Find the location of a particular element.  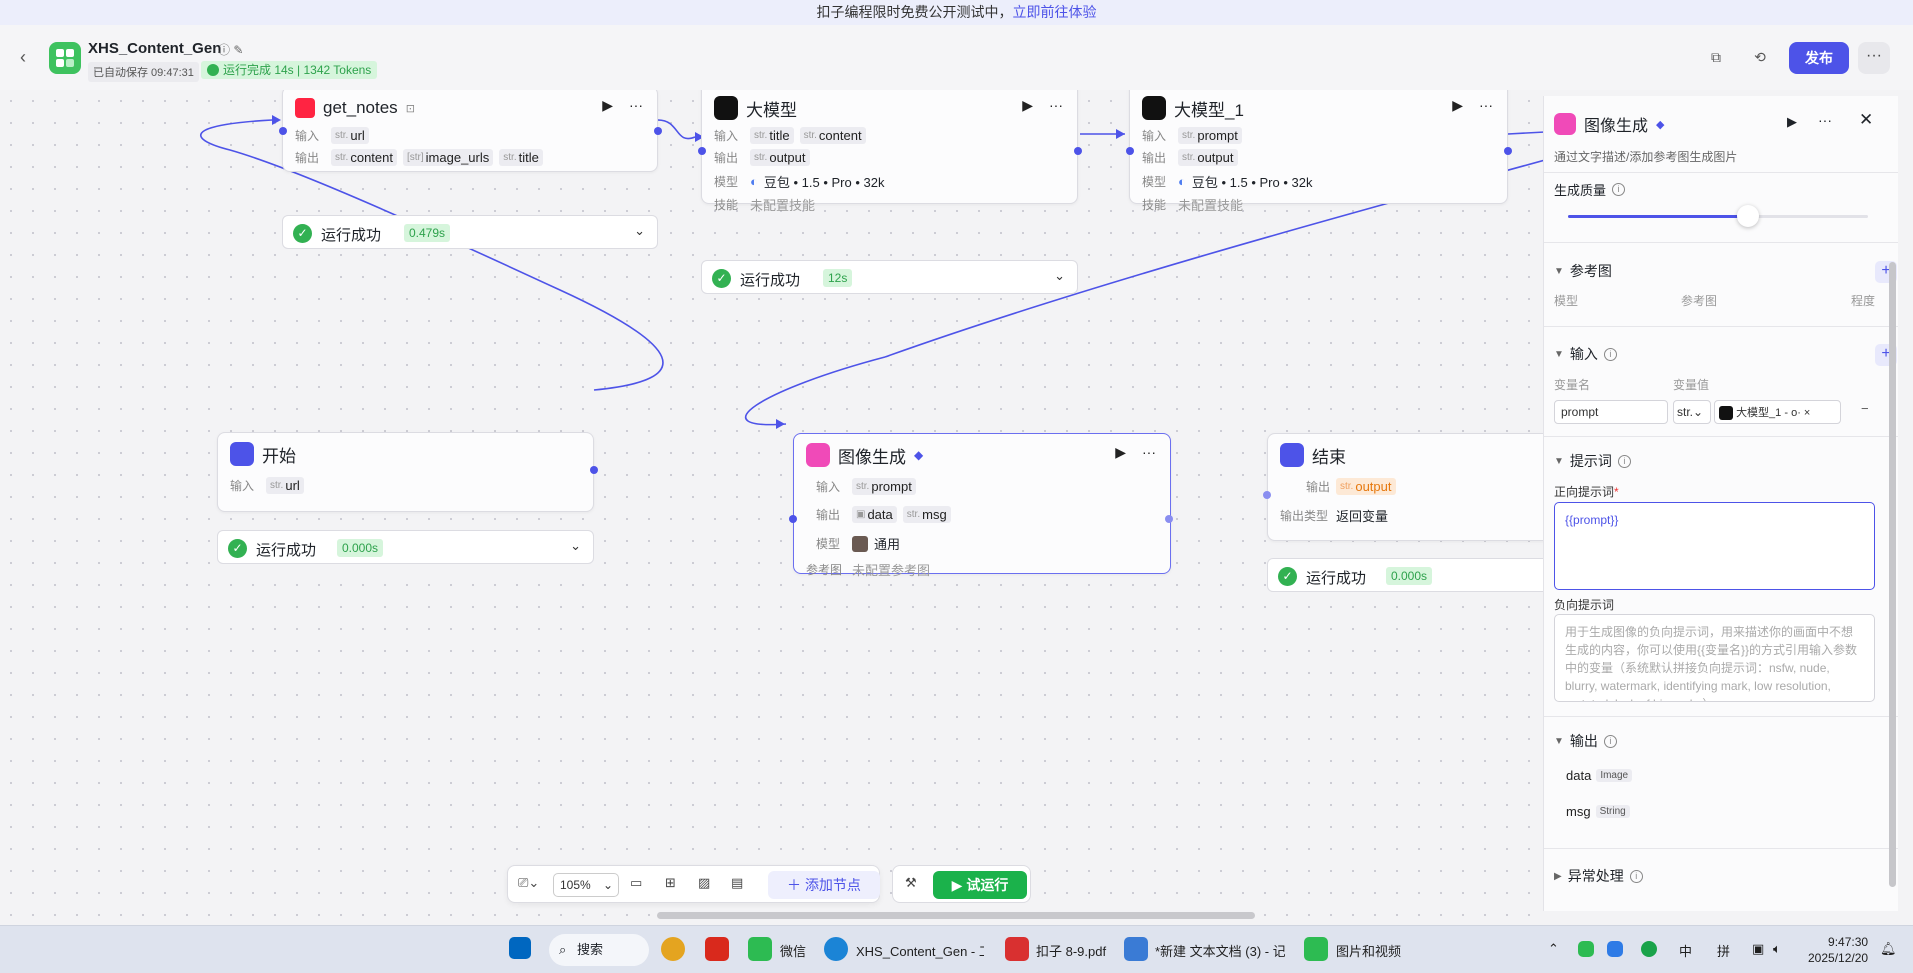

volume-icon: 🔈︎ is located at coordinates (1777, 949).